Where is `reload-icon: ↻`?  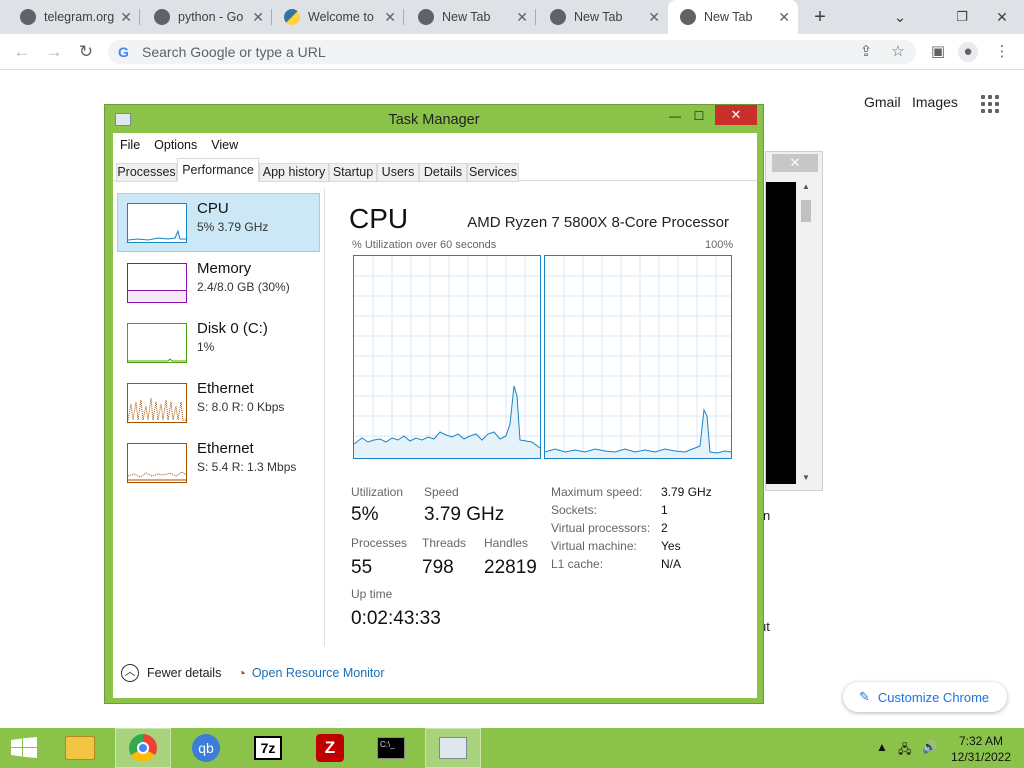 reload-icon: ↻ is located at coordinates (86, 52).